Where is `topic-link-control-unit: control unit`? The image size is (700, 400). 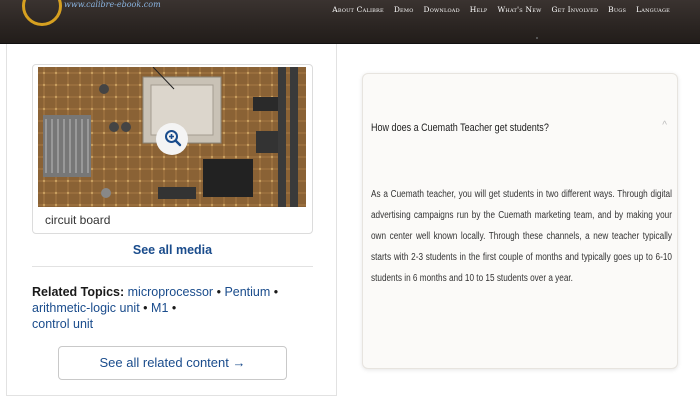
topic-link-control-unit: control unit is located at coordinates (62, 324).